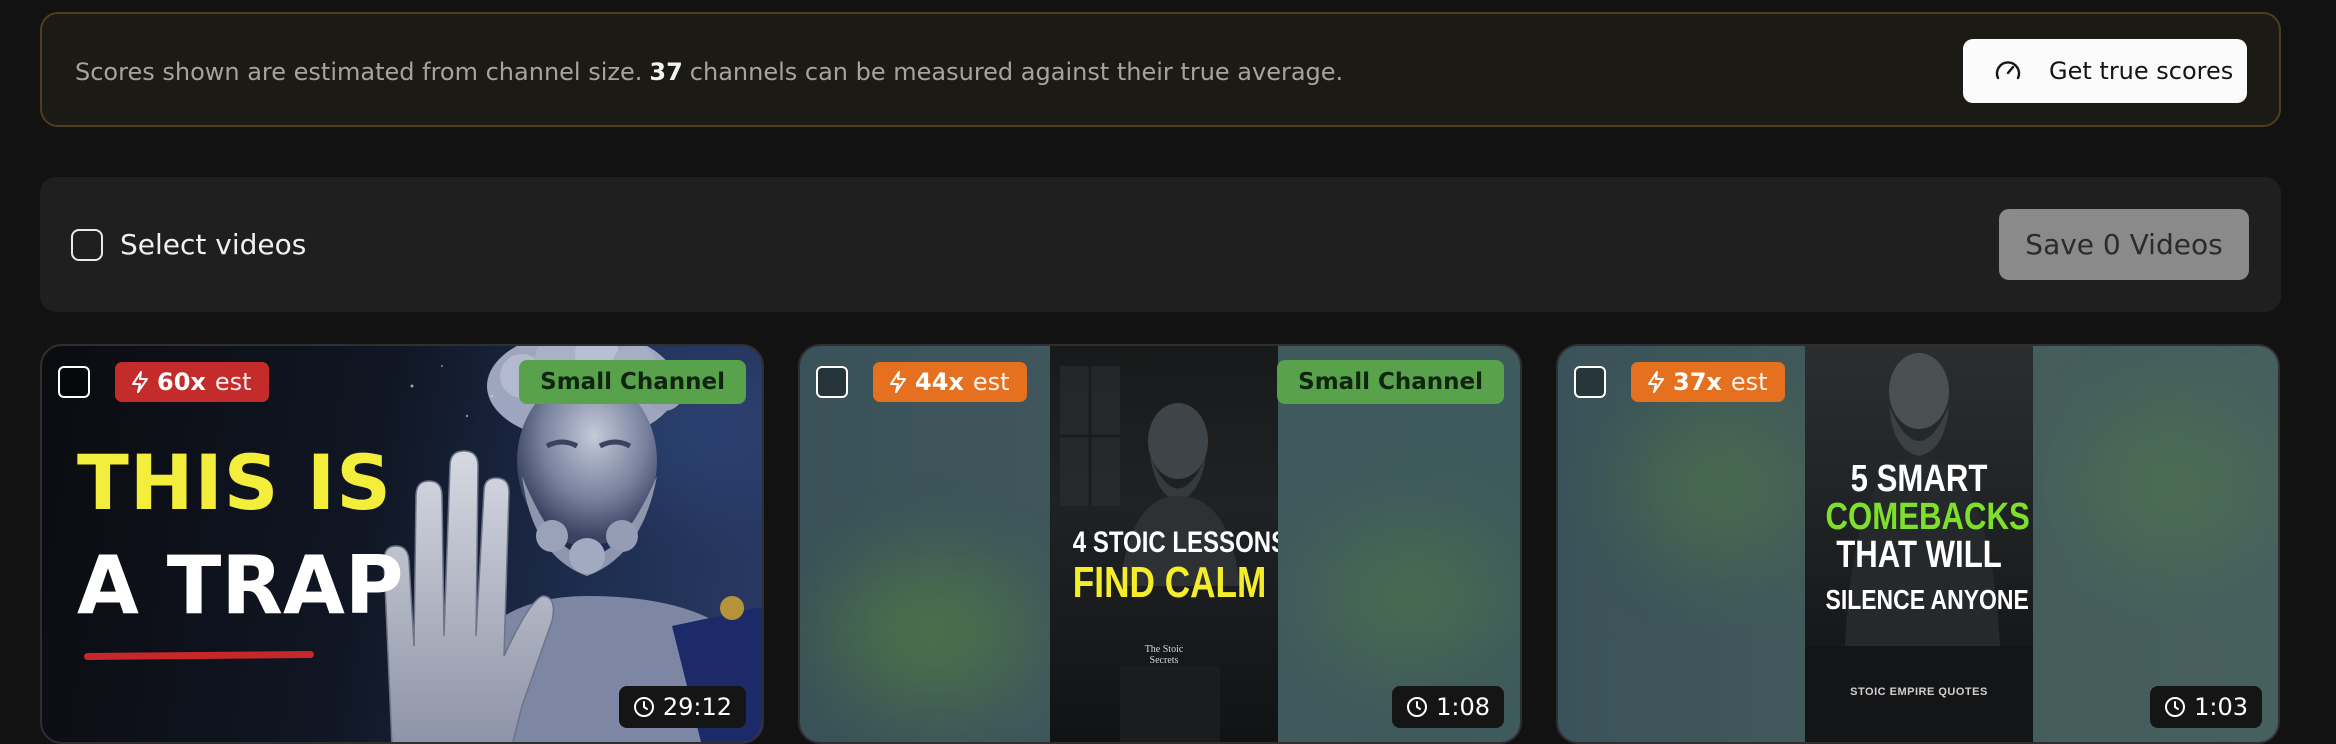 The image size is (2336, 744). I want to click on duration-badge: 1:03, so click(2206, 707).